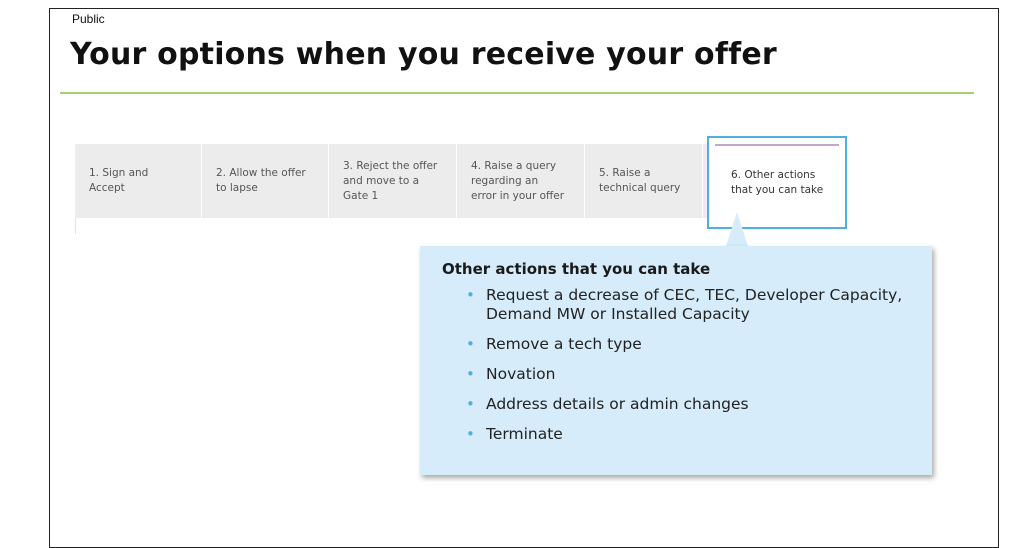 The height and width of the screenshot is (548, 1018). I want to click on list-item-text: Terminate, so click(524, 434).